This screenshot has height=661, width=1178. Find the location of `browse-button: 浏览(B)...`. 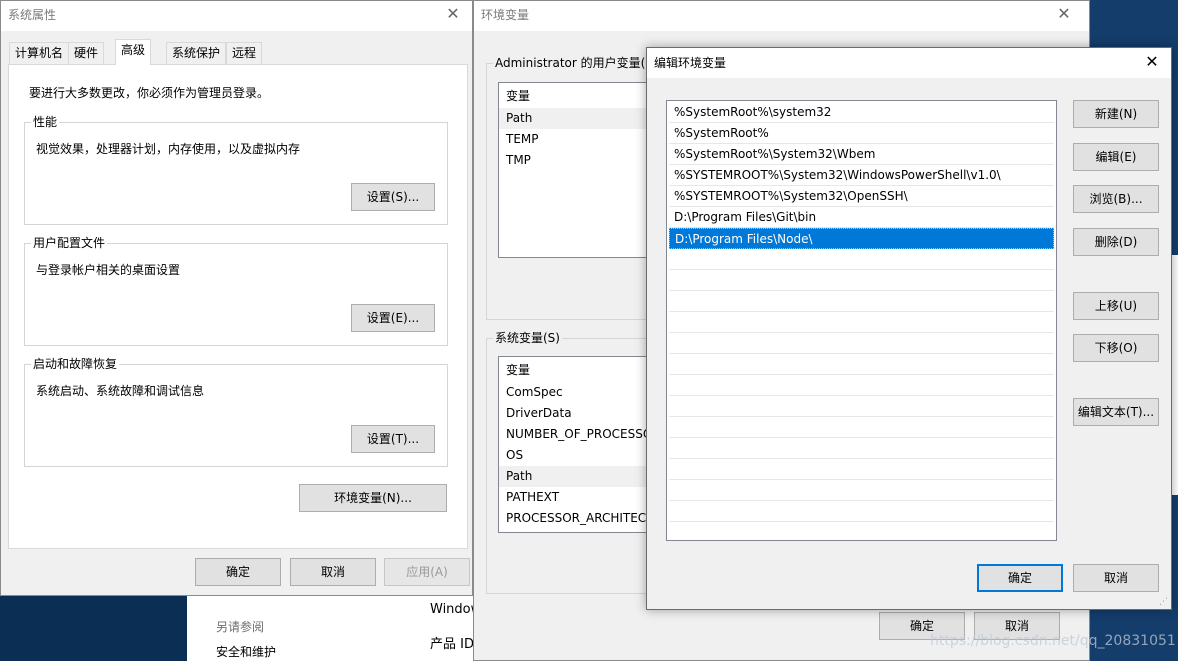

browse-button: 浏览(B)... is located at coordinates (1116, 199).